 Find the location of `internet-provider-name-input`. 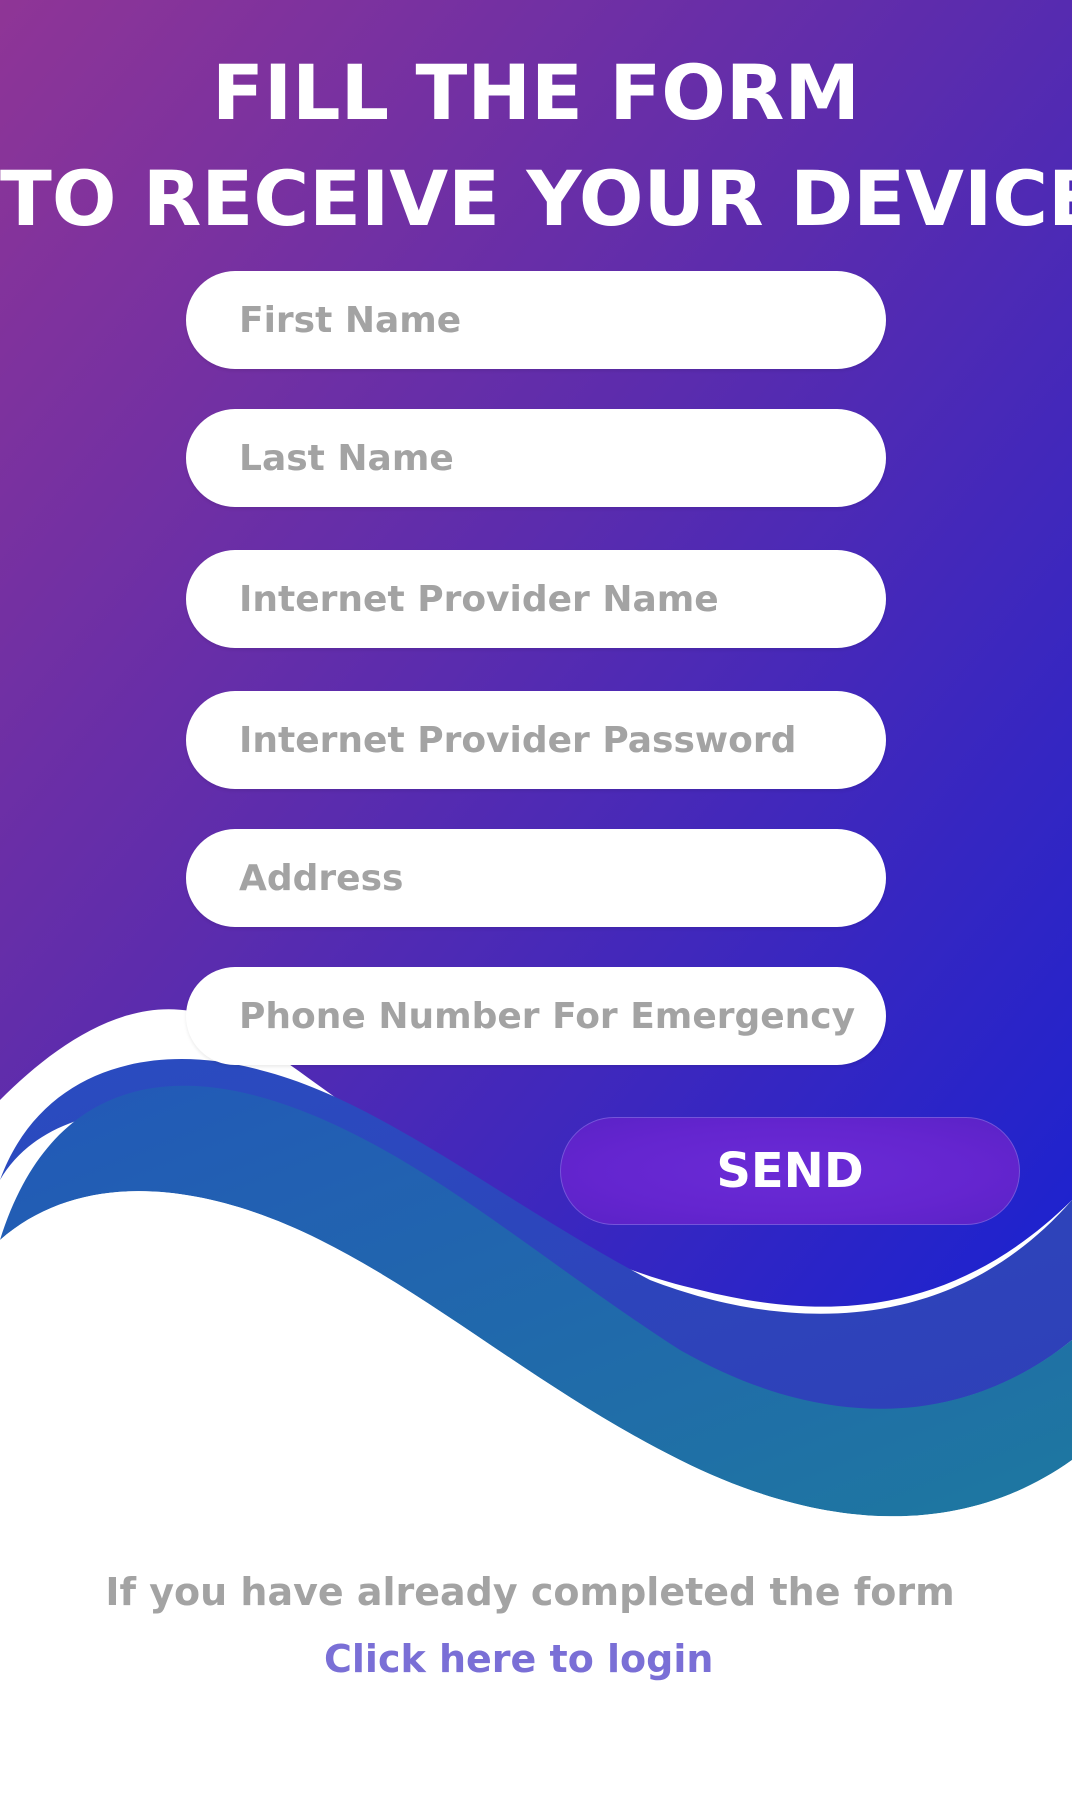

internet-provider-name-input is located at coordinates (536, 599).